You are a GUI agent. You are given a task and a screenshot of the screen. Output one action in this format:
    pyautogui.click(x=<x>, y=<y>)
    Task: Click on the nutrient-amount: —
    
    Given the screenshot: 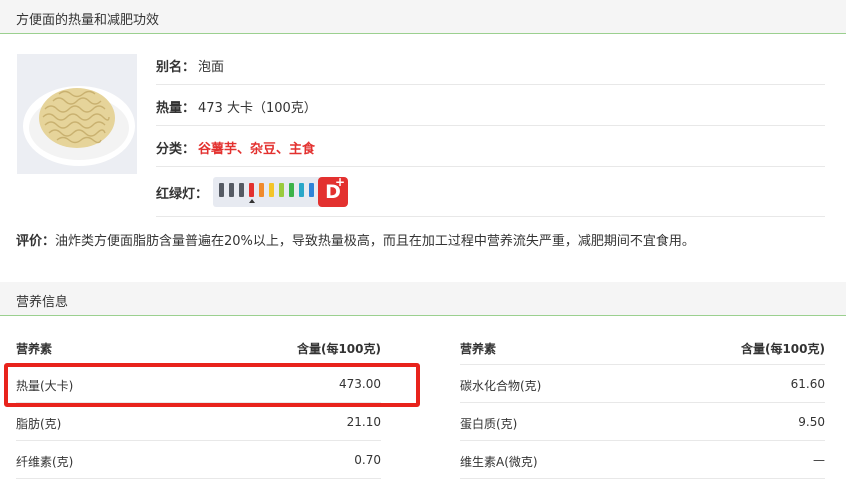 What is the action you would take?
    pyautogui.click(x=819, y=460)
    